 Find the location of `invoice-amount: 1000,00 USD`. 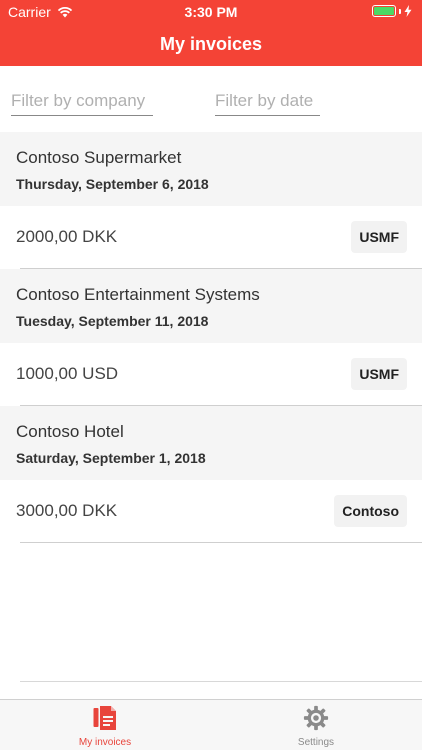

invoice-amount: 1000,00 USD is located at coordinates (67, 373).